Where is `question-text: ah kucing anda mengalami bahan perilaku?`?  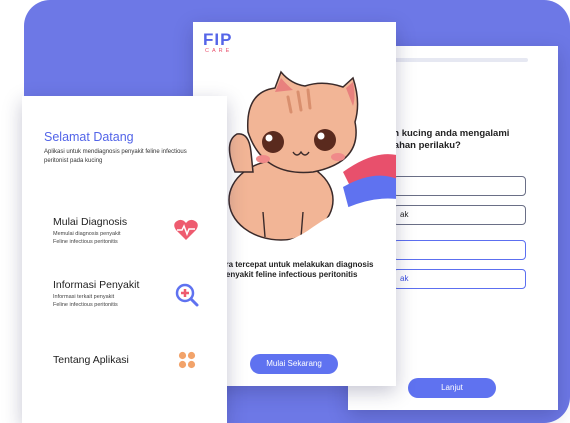
question-text: ah kucing anda mengalami bahan perilaku? is located at coordinates (449, 139).